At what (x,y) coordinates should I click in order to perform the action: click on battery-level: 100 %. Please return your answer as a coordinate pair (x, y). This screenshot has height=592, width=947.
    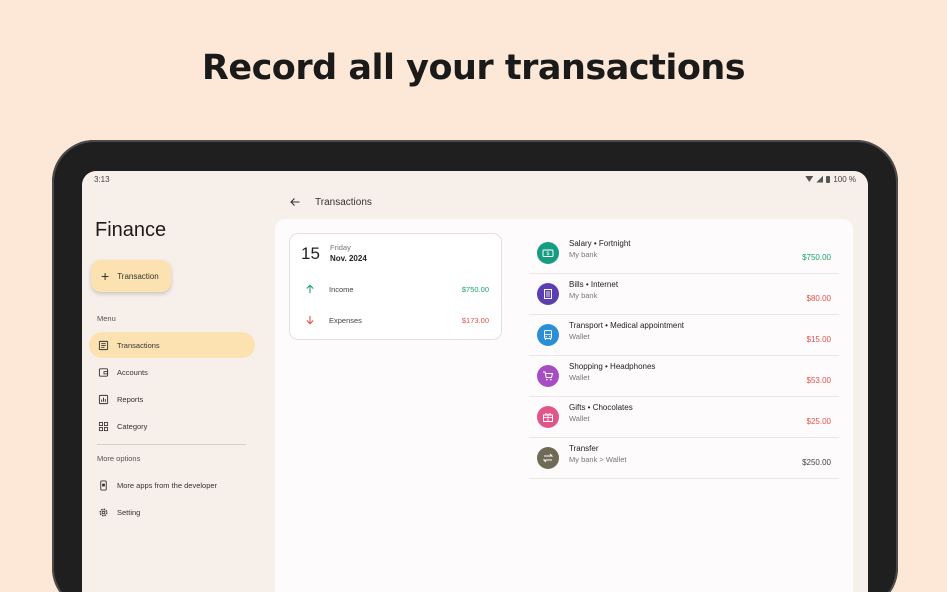
    Looking at the image, I should click on (844, 179).